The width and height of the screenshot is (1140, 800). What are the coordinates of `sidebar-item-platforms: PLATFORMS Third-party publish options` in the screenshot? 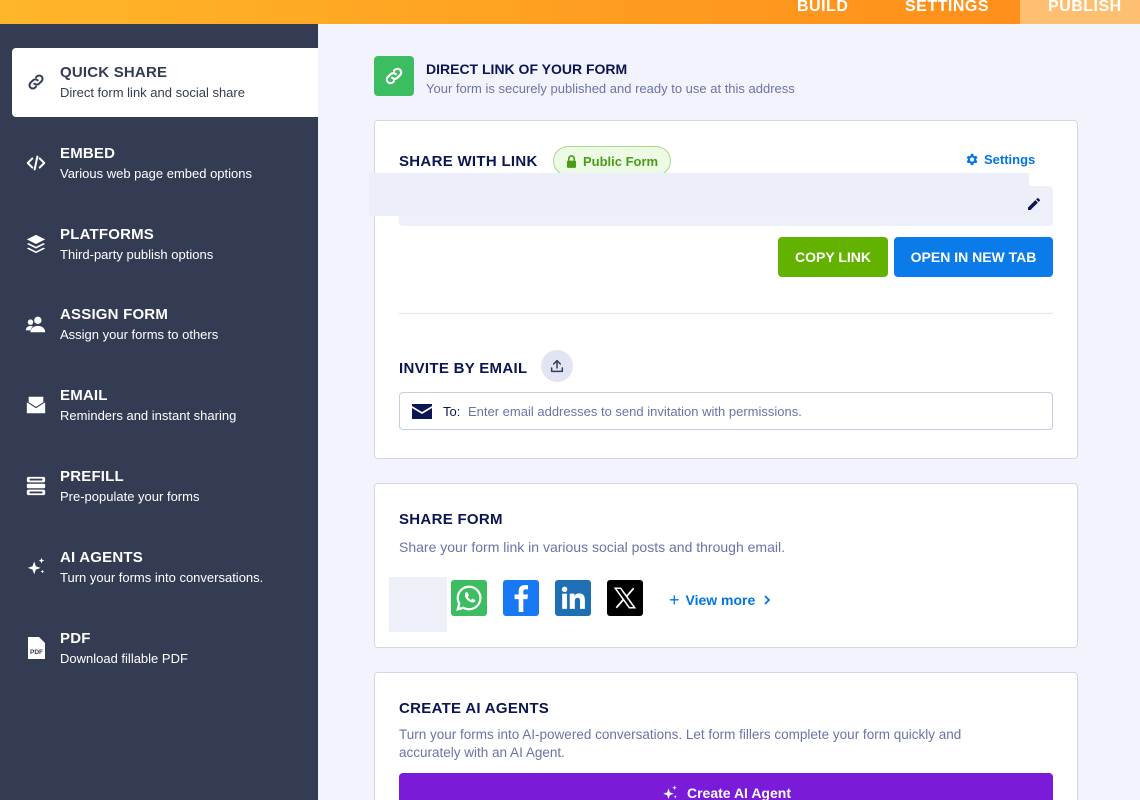 It's located at (165, 244).